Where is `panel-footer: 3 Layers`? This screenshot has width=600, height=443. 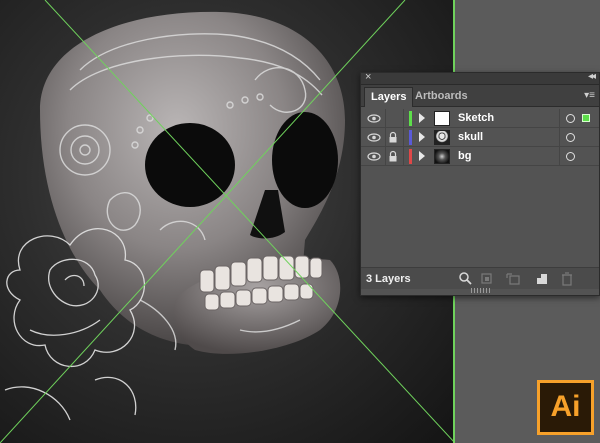 panel-footer: 3 Layers is located at coordinates (480, 278).